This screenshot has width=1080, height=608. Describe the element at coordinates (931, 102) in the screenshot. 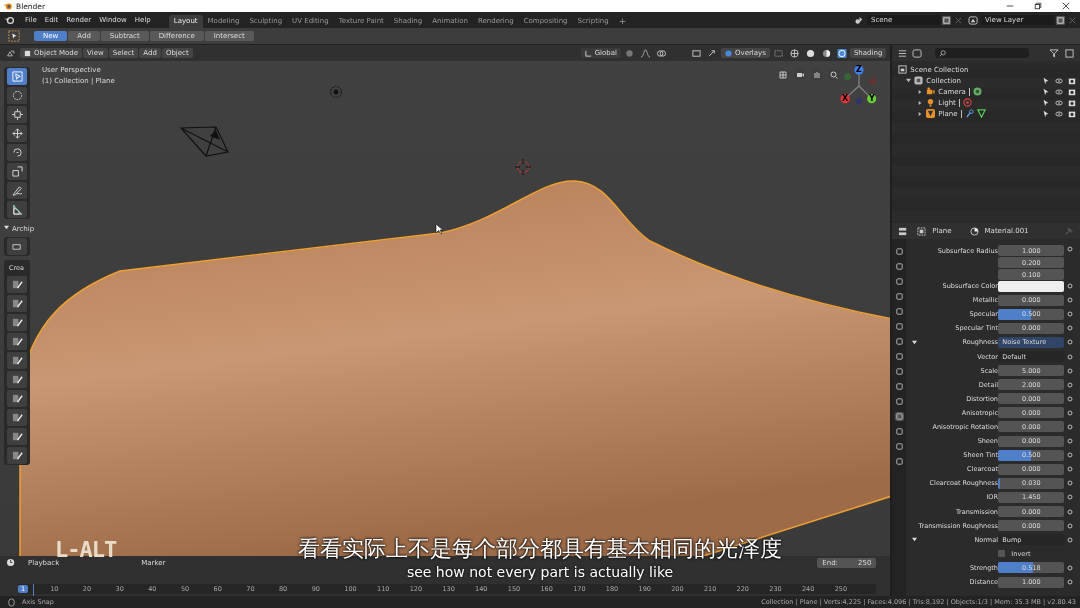

I see `light-bulb-icon` at that location.